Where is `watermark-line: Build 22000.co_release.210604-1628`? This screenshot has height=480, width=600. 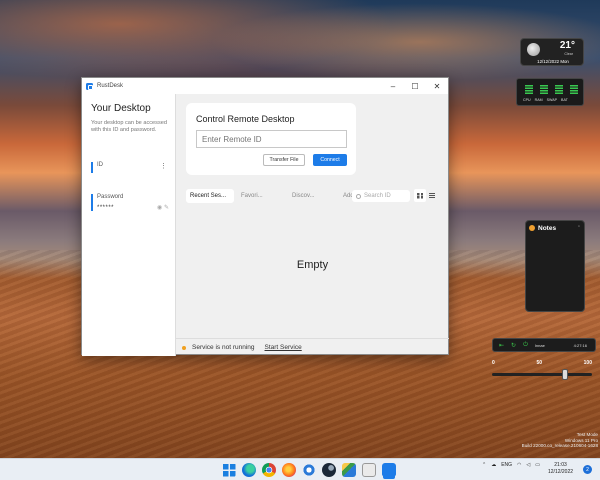
watermark-line: Build 22000.co_release.210604-1628 is located at coordinates (559, 446).